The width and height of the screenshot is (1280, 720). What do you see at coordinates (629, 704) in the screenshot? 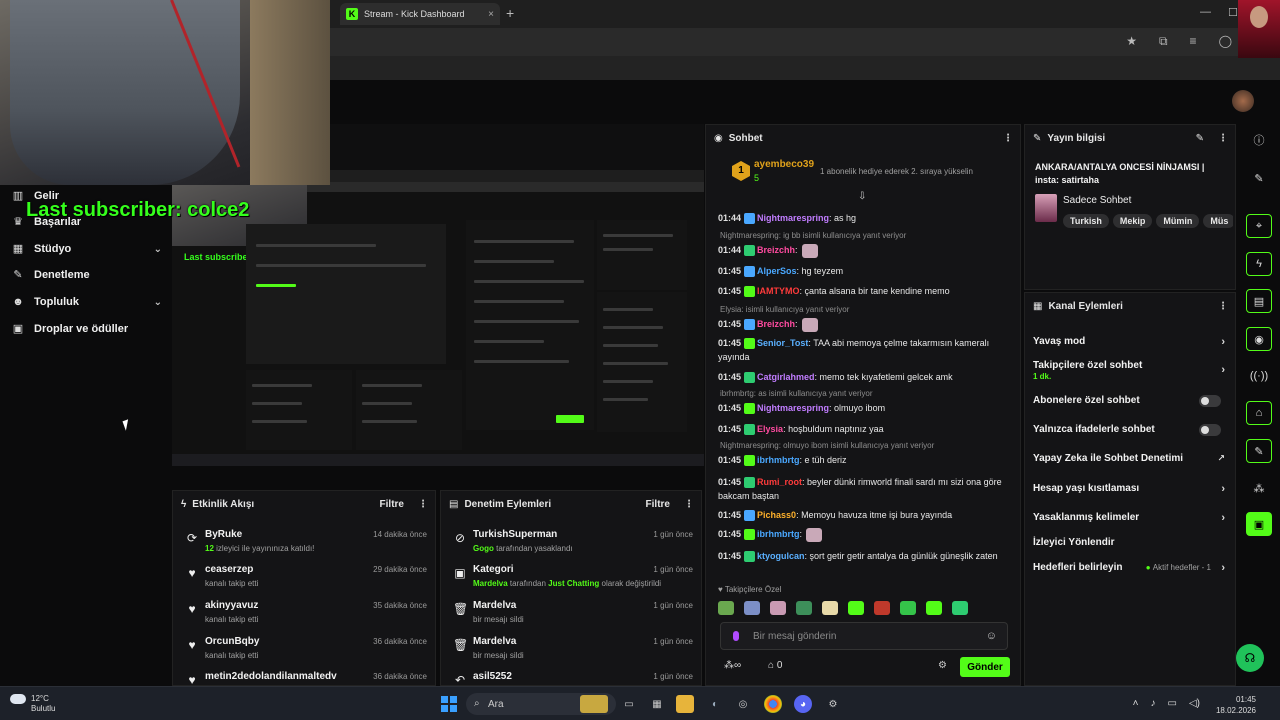
I see `task-view-icon: ▭` at bounding box center [629, 704].